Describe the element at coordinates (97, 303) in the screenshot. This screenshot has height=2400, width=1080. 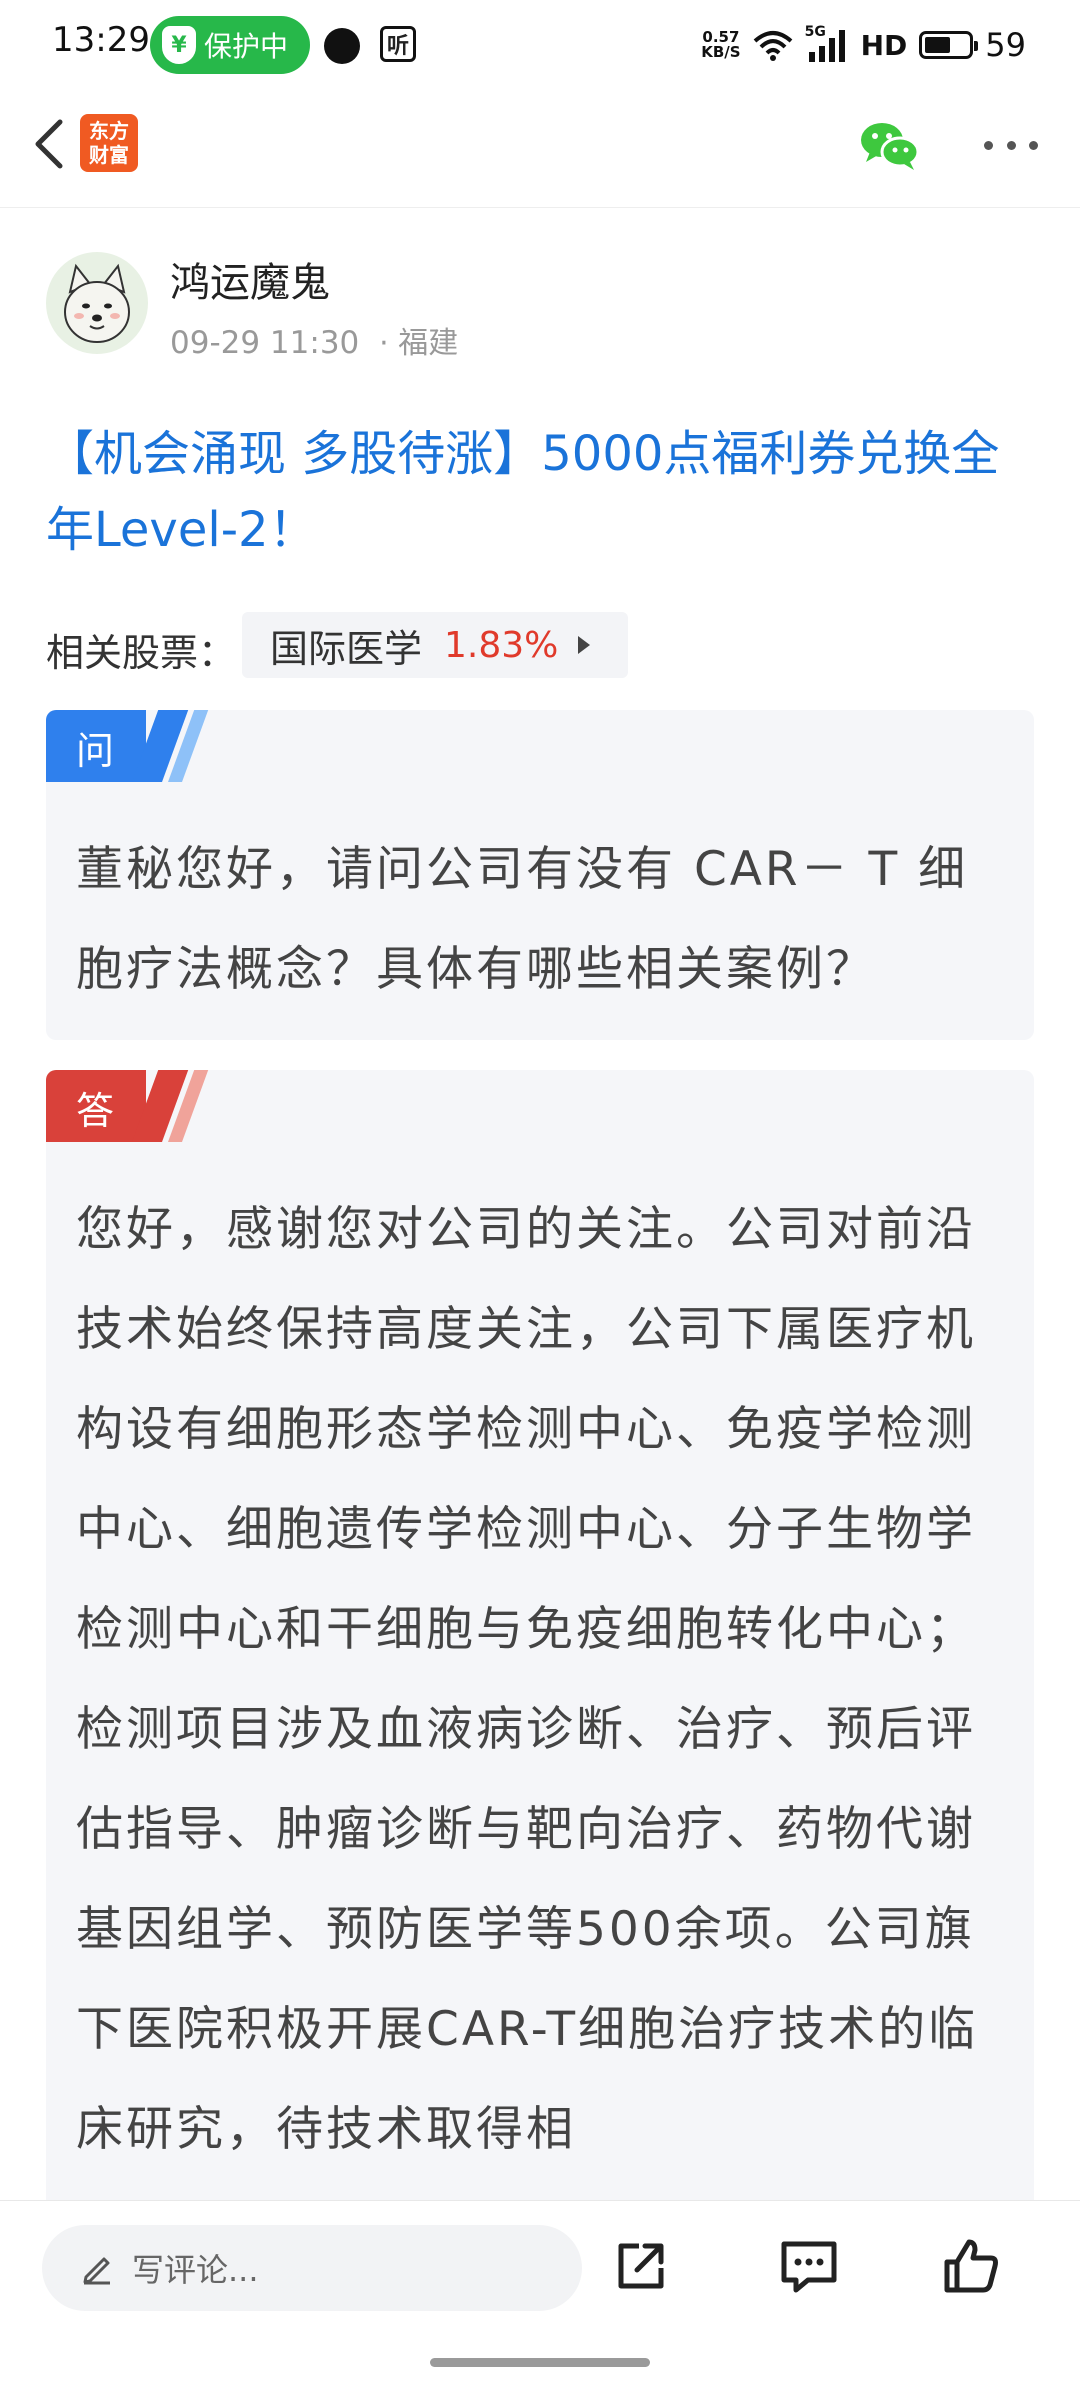
I see `author-avatar` at that location.